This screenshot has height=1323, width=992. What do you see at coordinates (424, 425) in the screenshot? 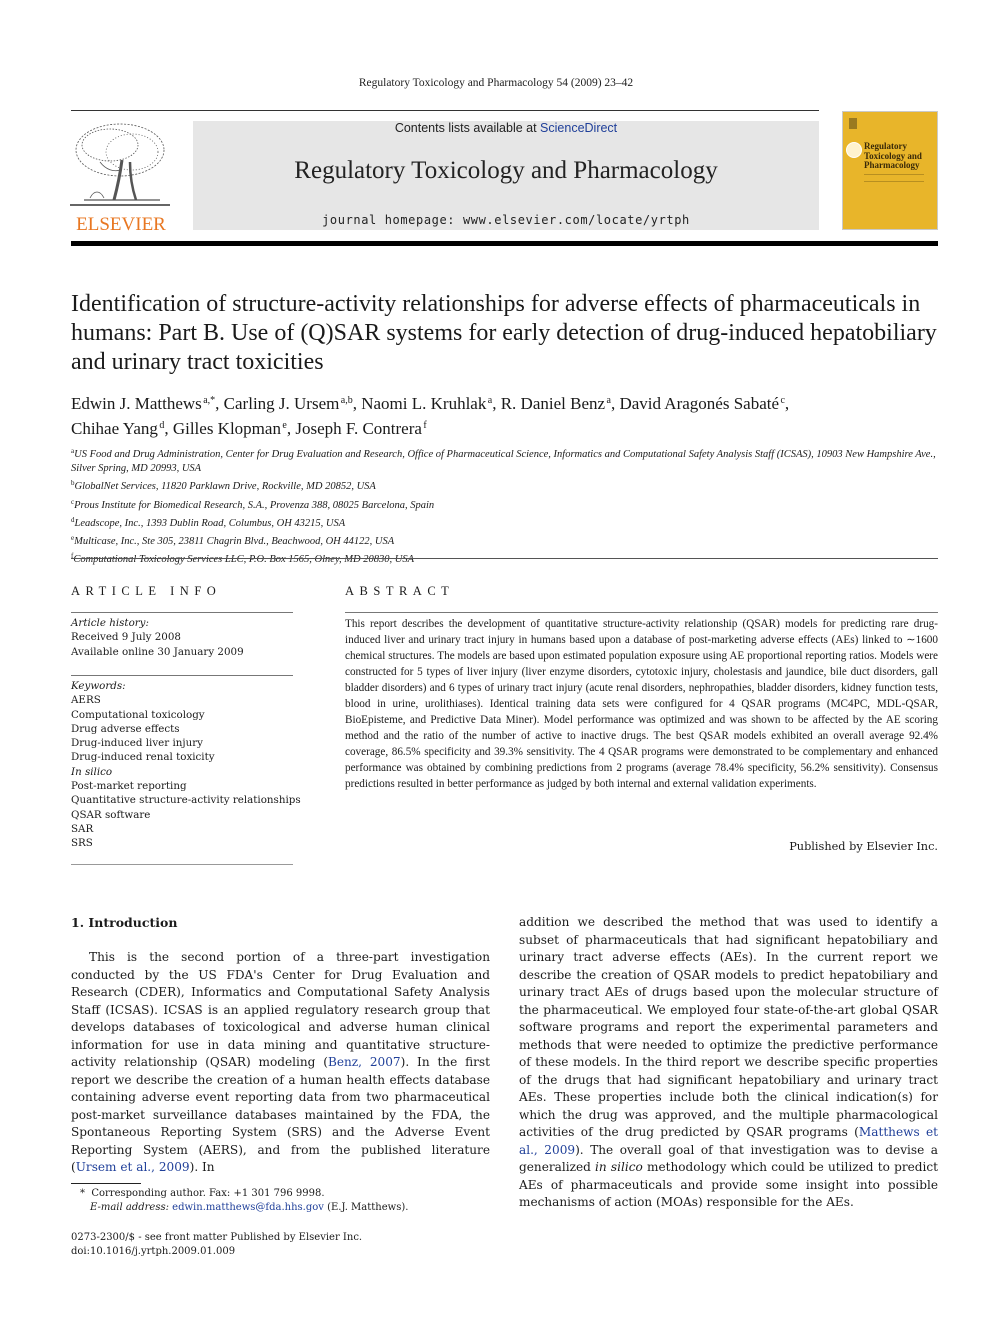
I see `author-affiliation-marker: f` at bounding box center [424, 425].